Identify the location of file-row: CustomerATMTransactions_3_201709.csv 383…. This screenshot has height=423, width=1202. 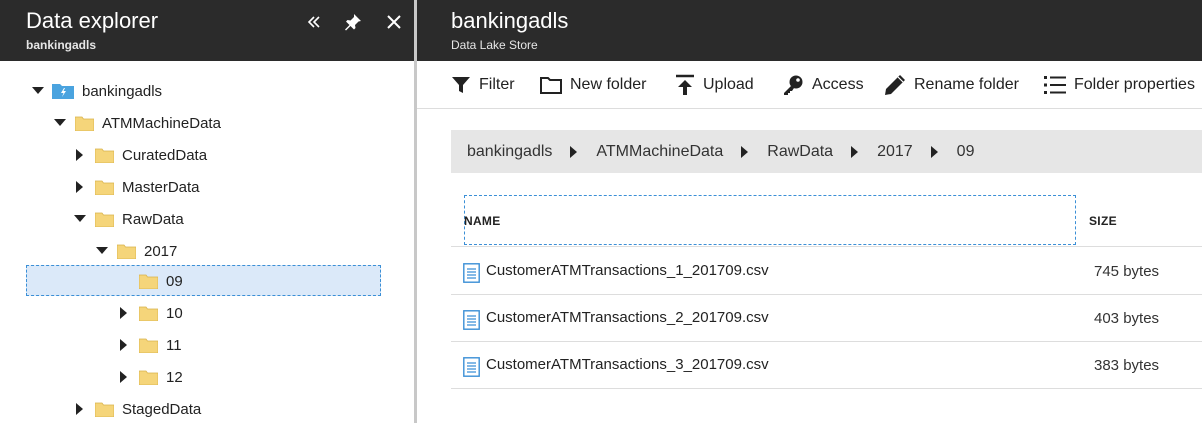
(826, 365).